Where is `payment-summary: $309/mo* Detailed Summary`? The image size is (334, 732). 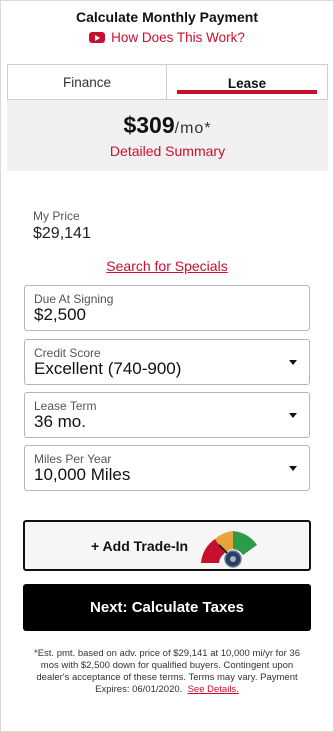 payment-summary: $309/mo* Detailed Summary is located at coordinates (167, 135).